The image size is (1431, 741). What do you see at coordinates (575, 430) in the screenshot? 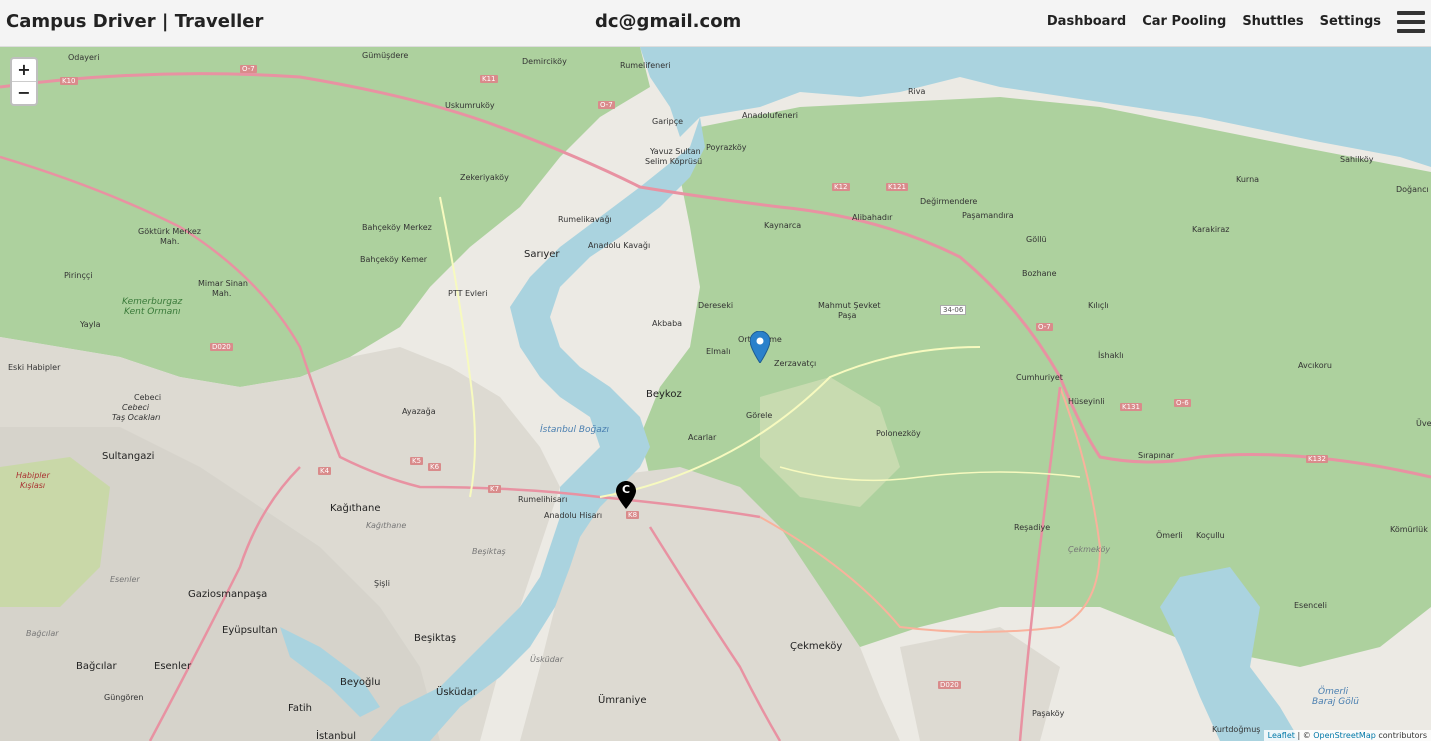
I see `map-label: İstanbul Boğazı` at bounding box center [575, 430].